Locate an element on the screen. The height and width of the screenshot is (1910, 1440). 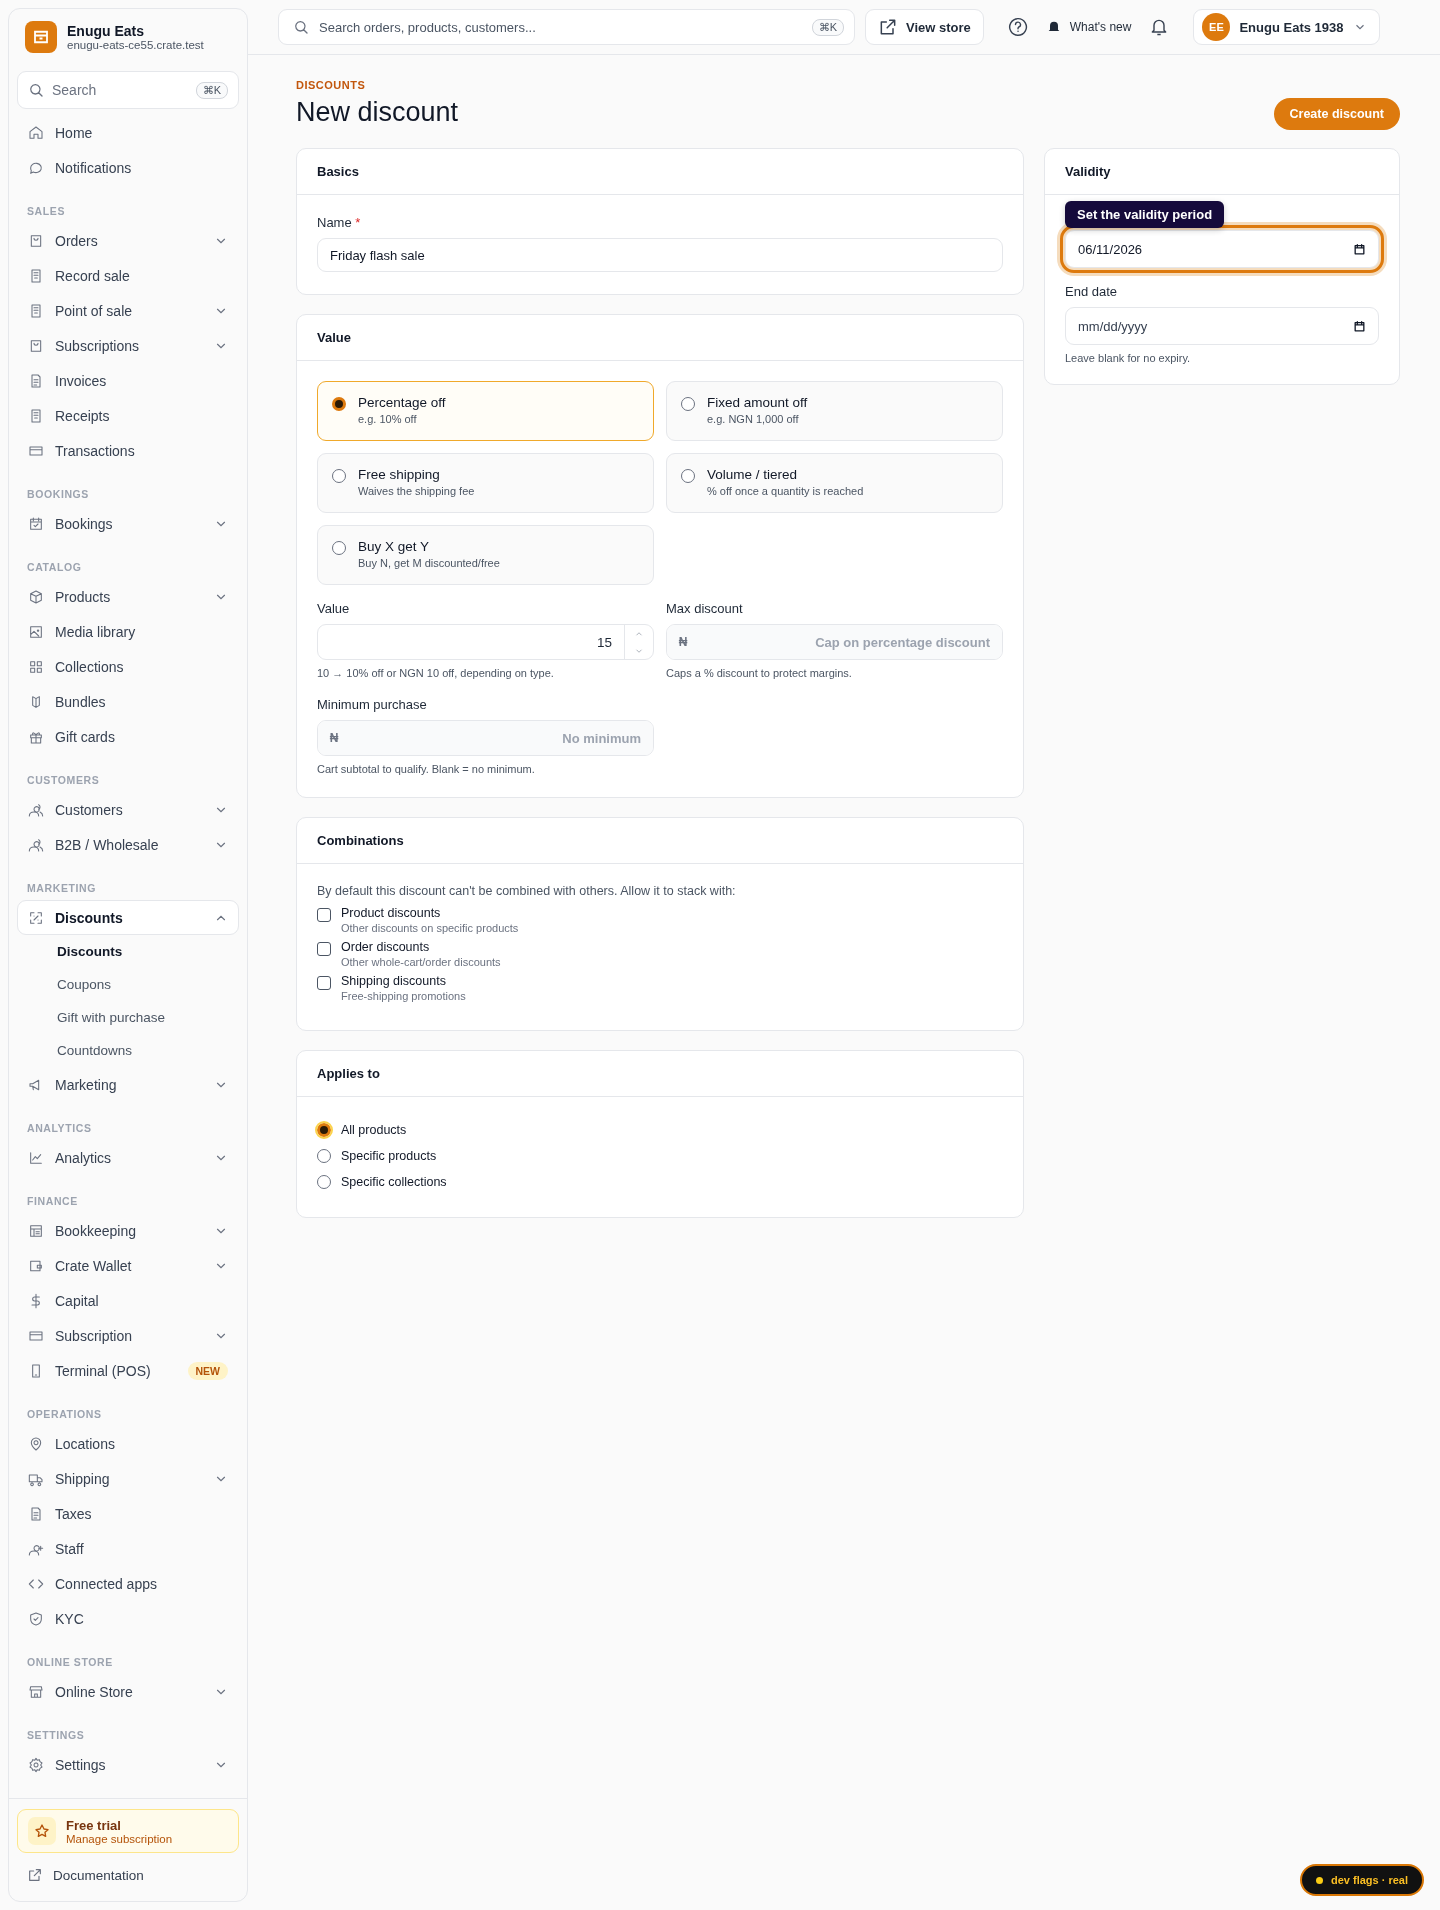
nav-item: B2B / Wholesale is located at coordinates (128, 844).